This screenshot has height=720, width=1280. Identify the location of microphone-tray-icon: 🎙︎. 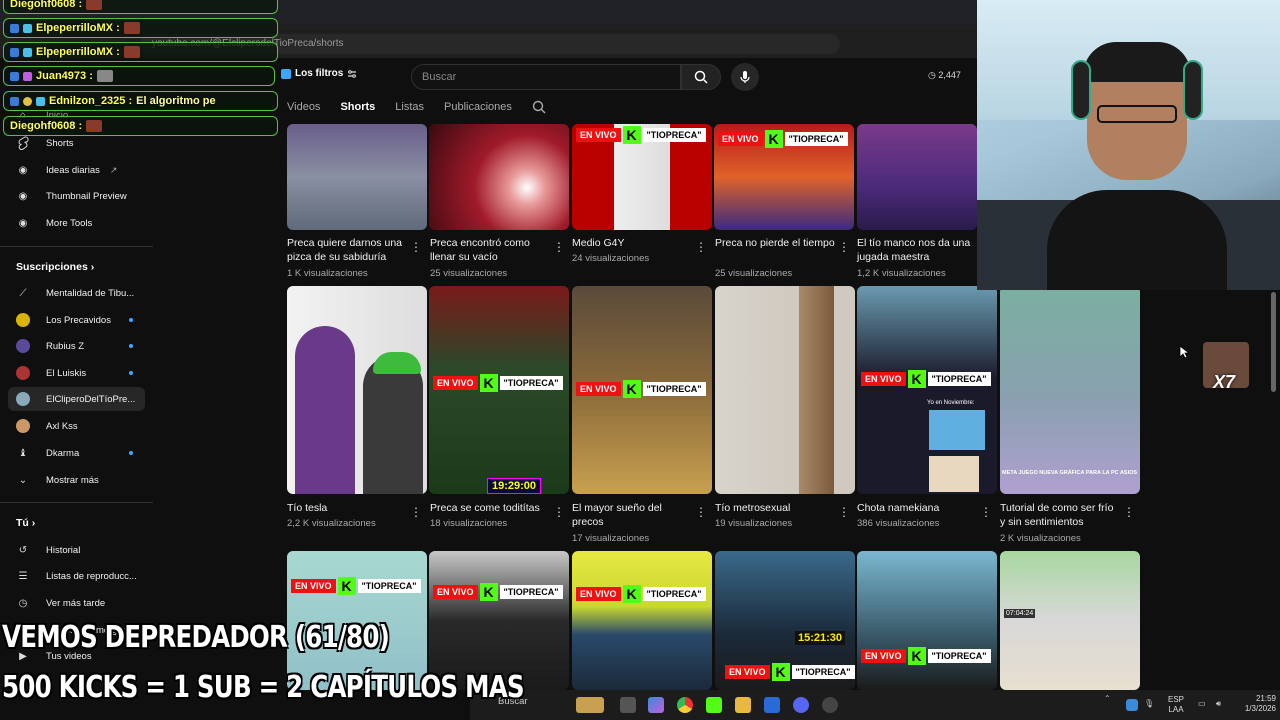
(1149, 704).